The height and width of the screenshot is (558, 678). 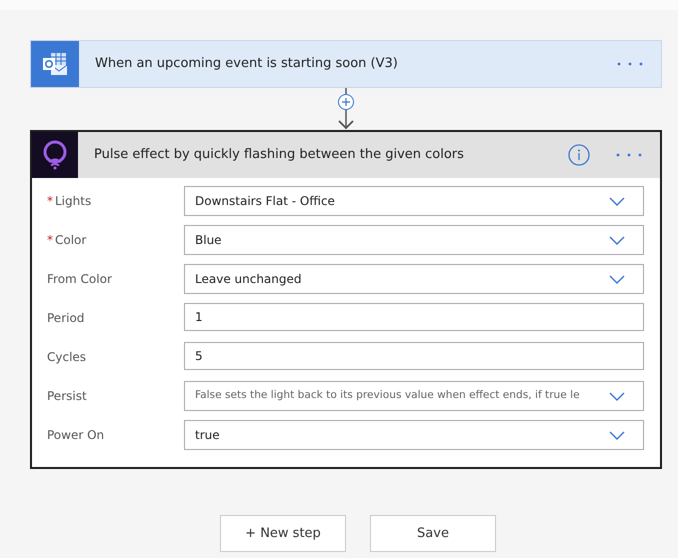 I want to click on calendar-mail-icon, so click(x=55, y=64).